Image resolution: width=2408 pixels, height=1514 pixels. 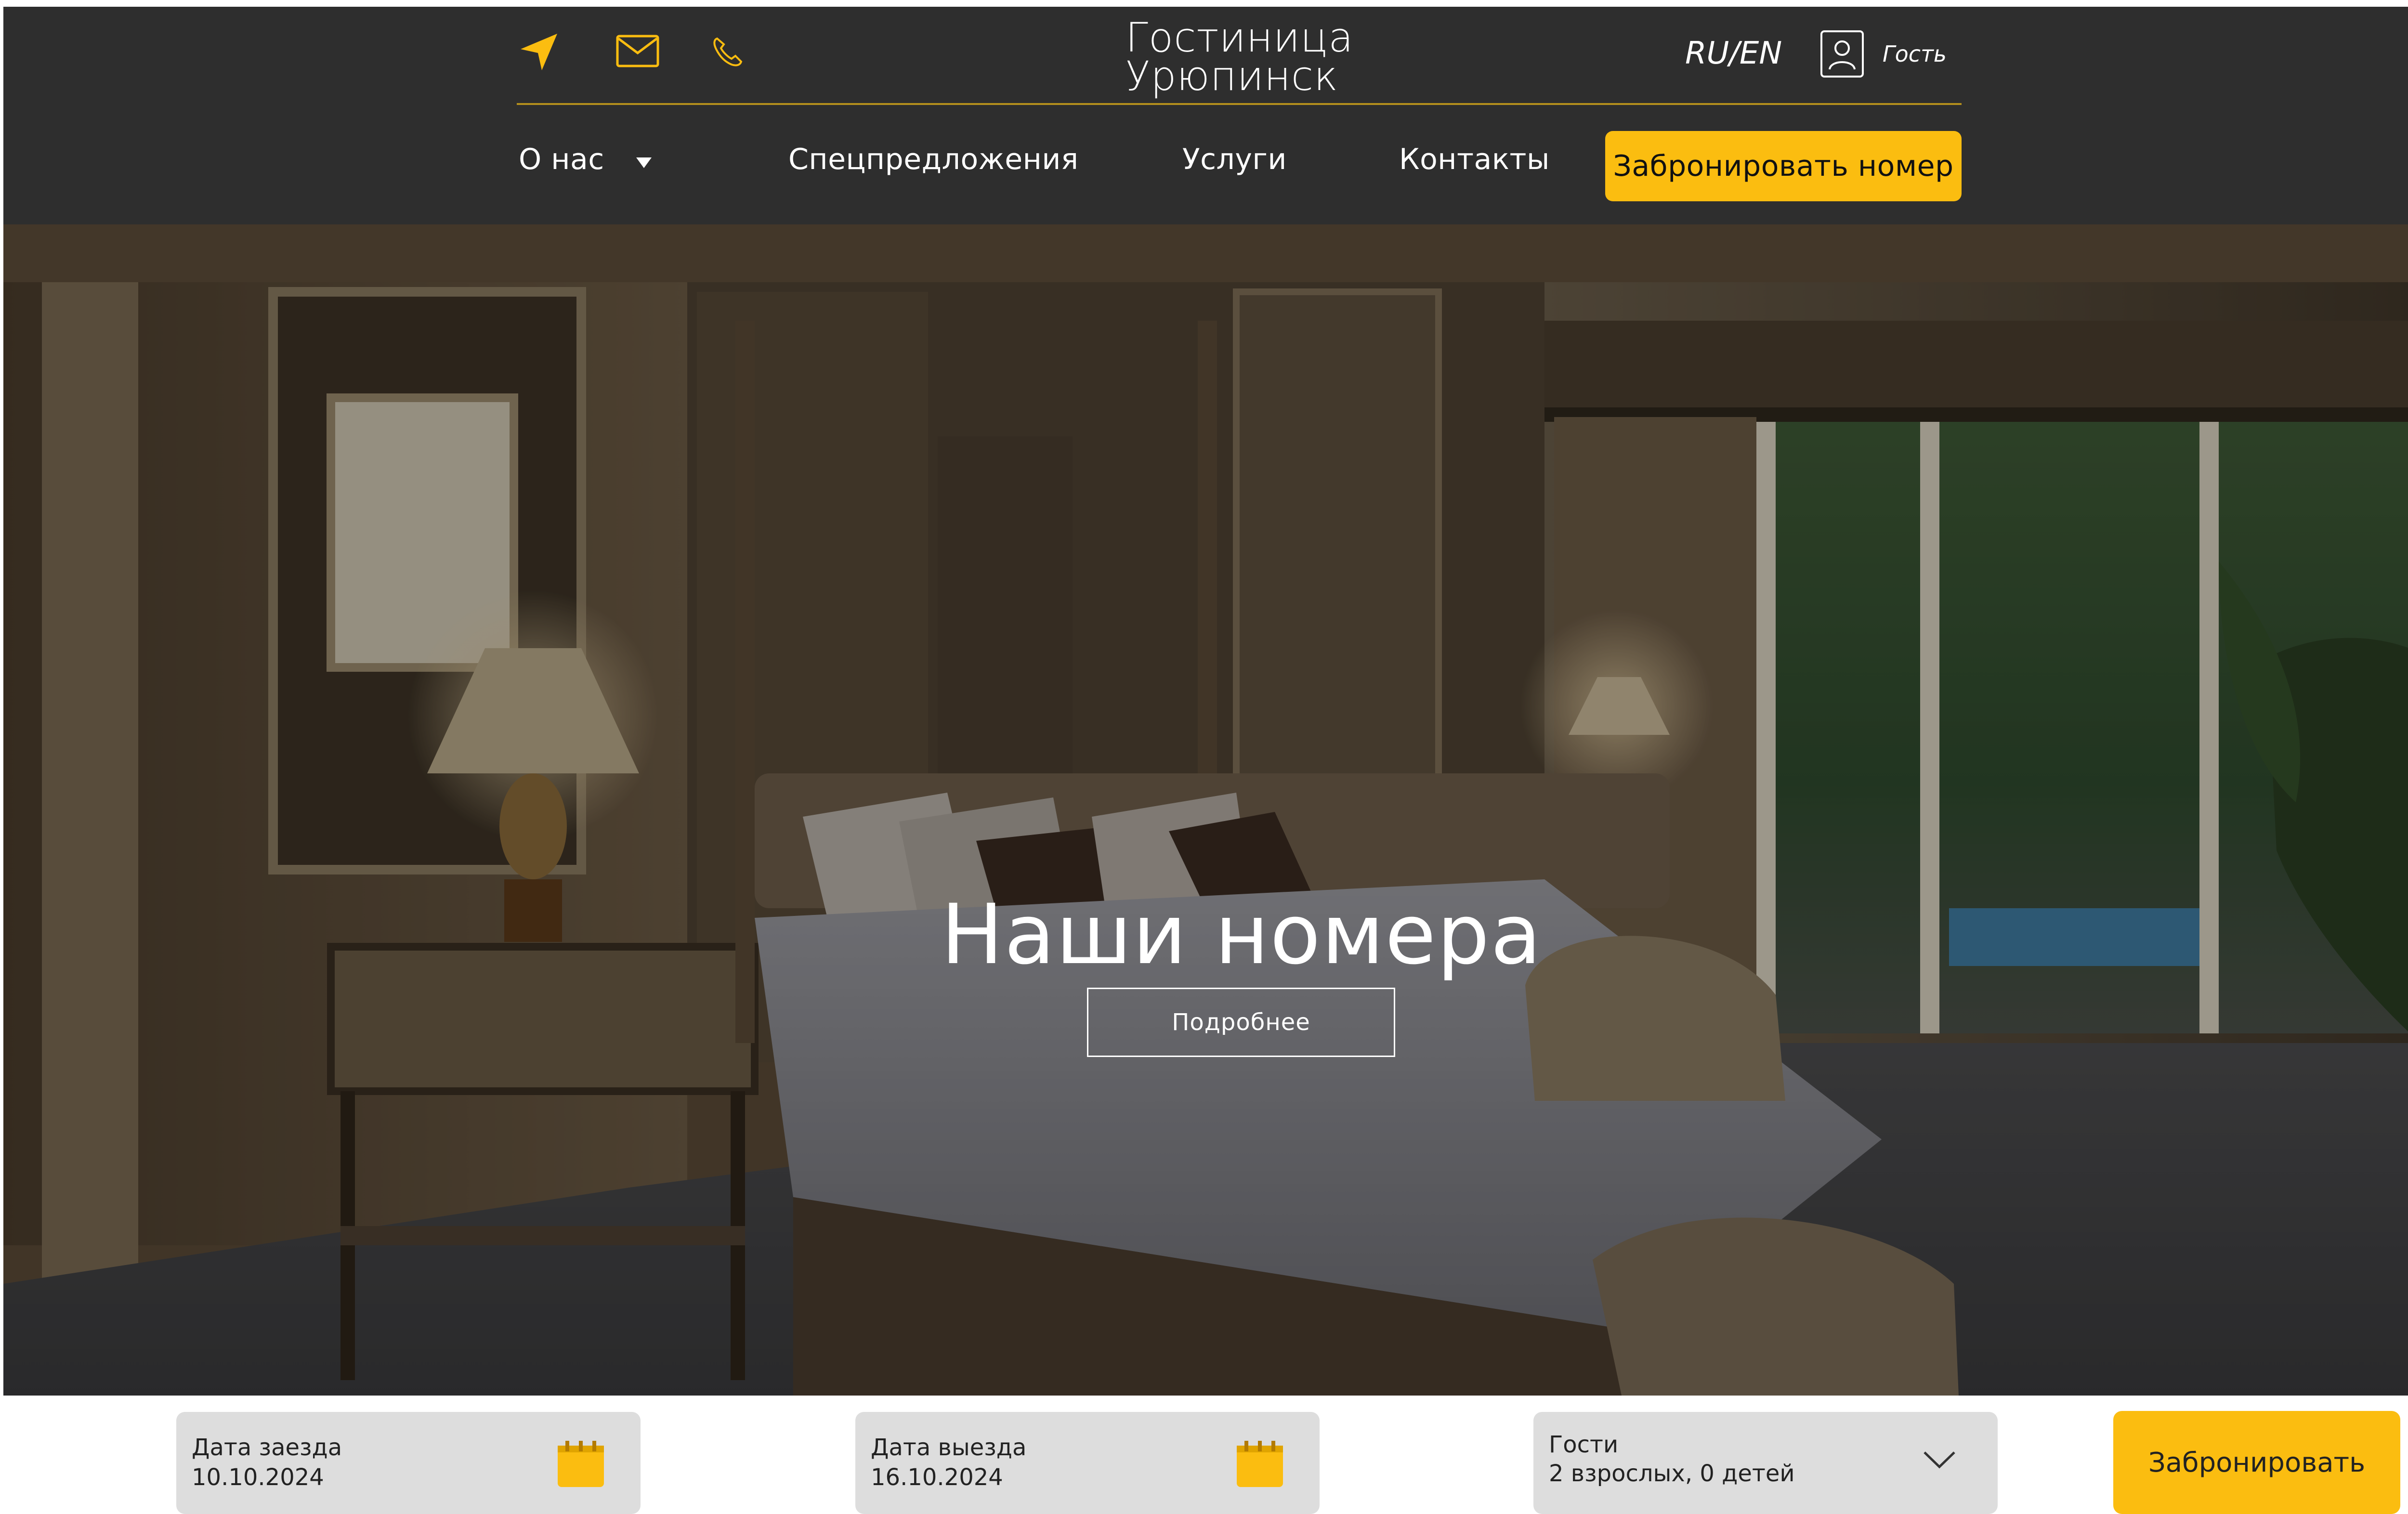 I want to click on guests-select: Гости 2 взрослых, 0 детей, so click(x=1765, y=1463).